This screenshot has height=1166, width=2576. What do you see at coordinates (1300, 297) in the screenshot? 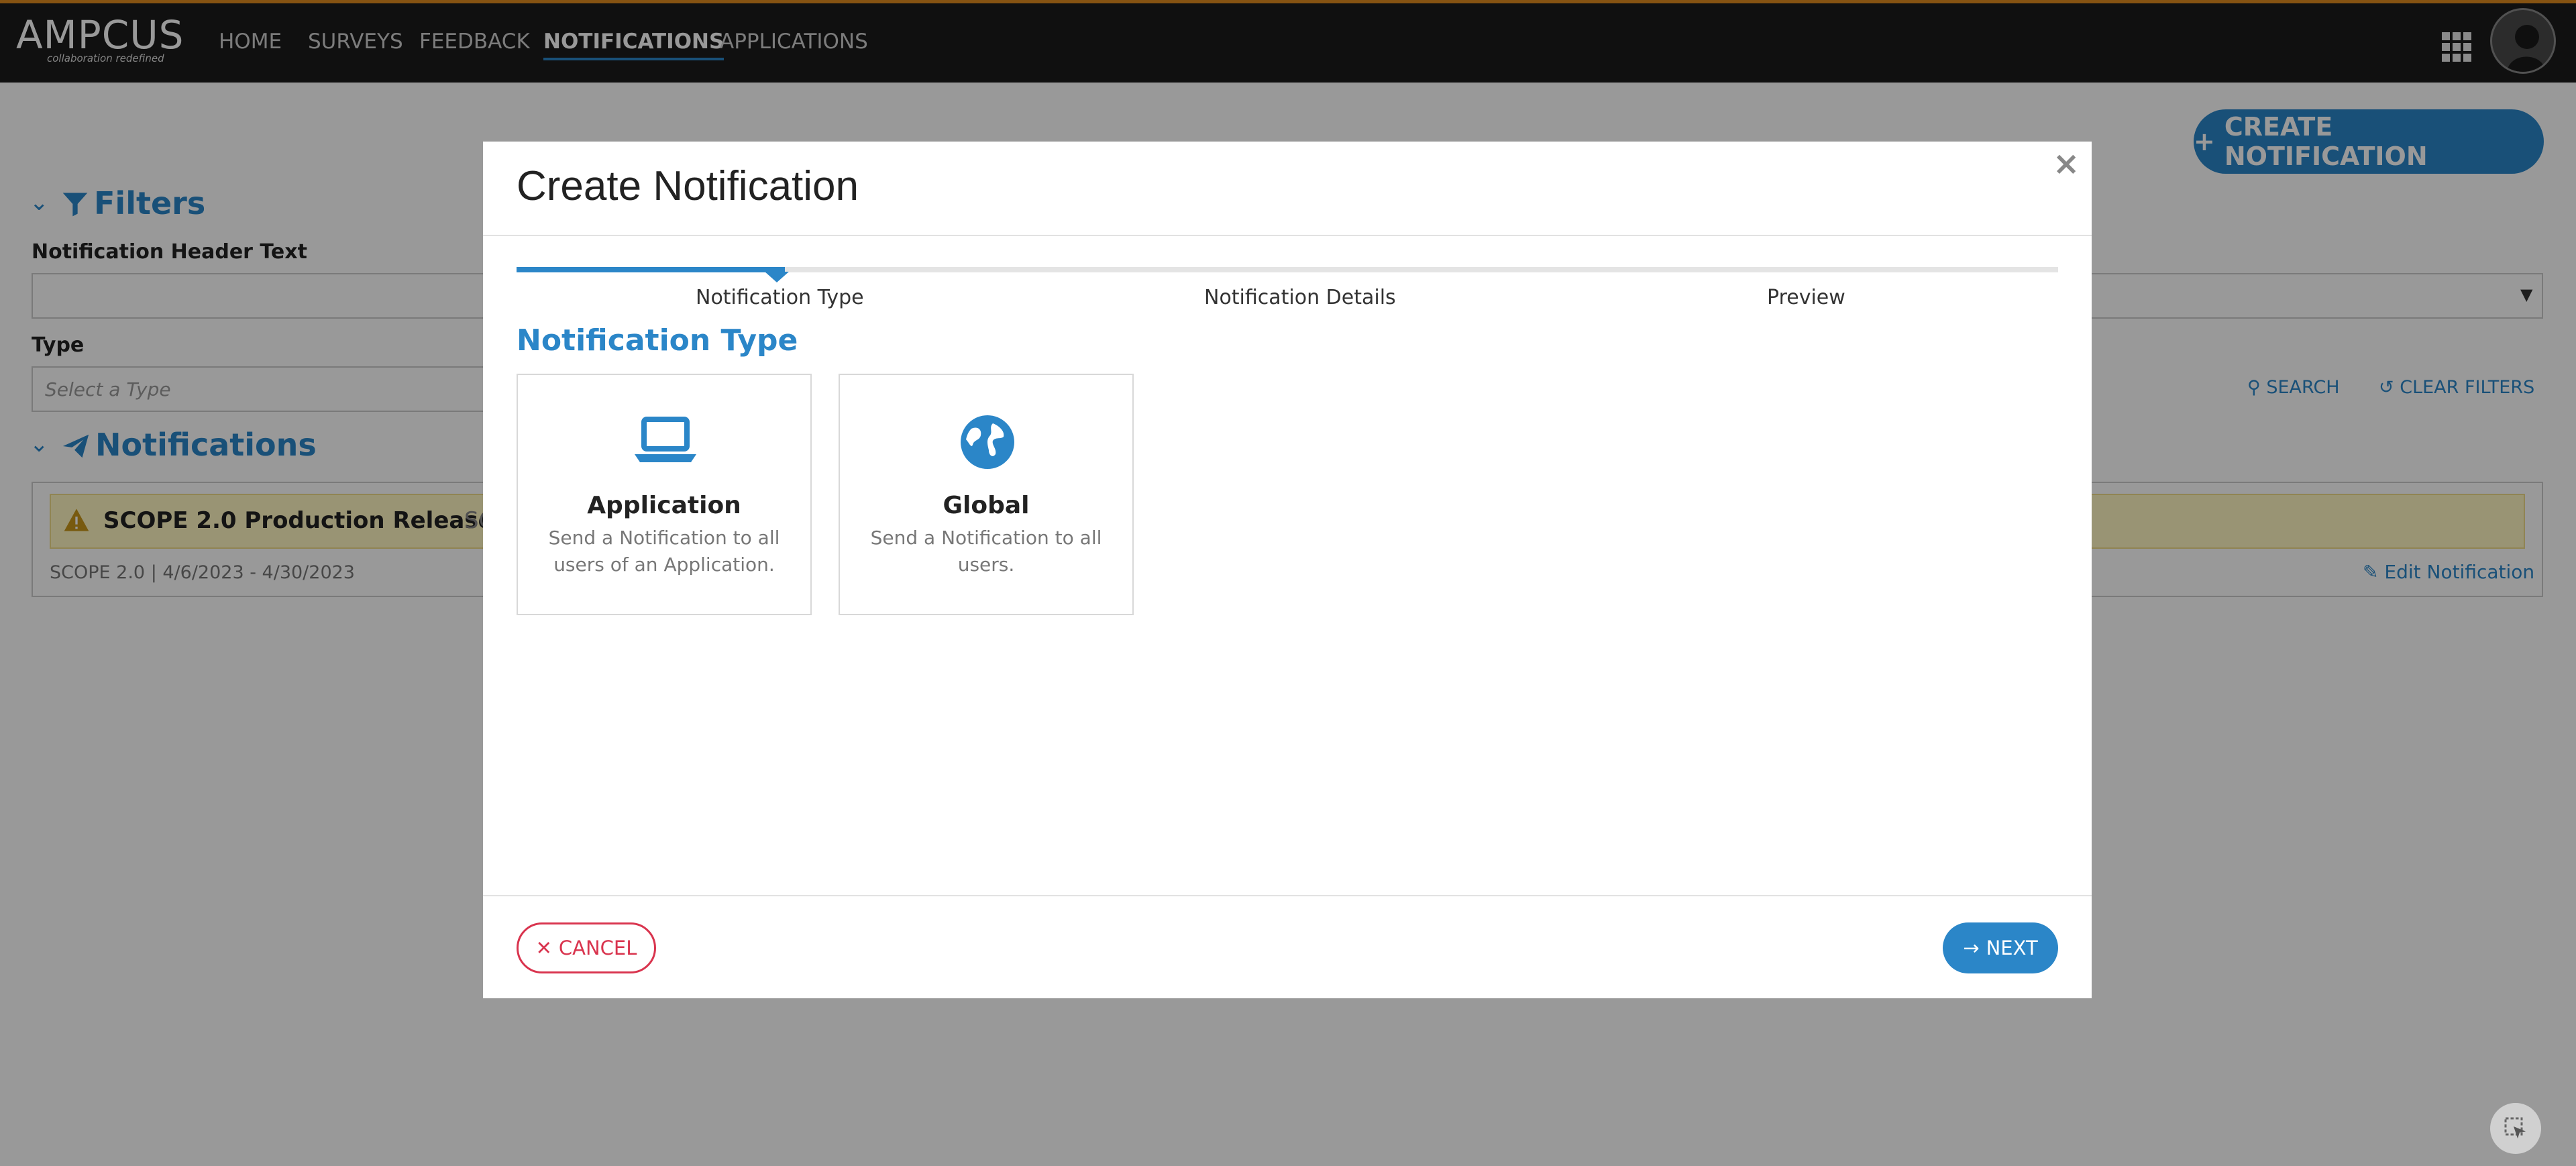
I see `step-notification-details: Notification Details` at bounding box center [1300, 297].